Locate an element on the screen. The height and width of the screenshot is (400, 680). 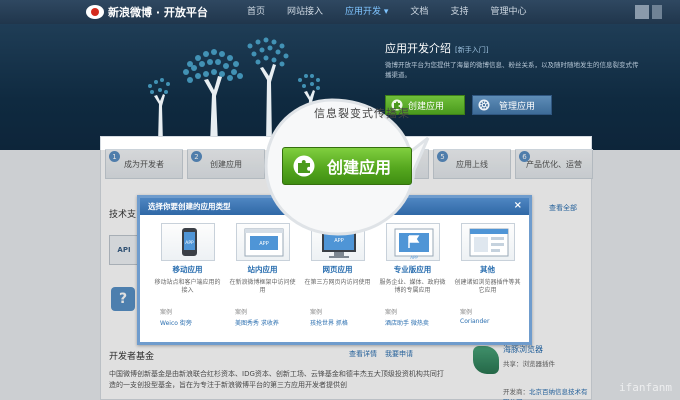
gear-icon is located at coordinates (484, 105).